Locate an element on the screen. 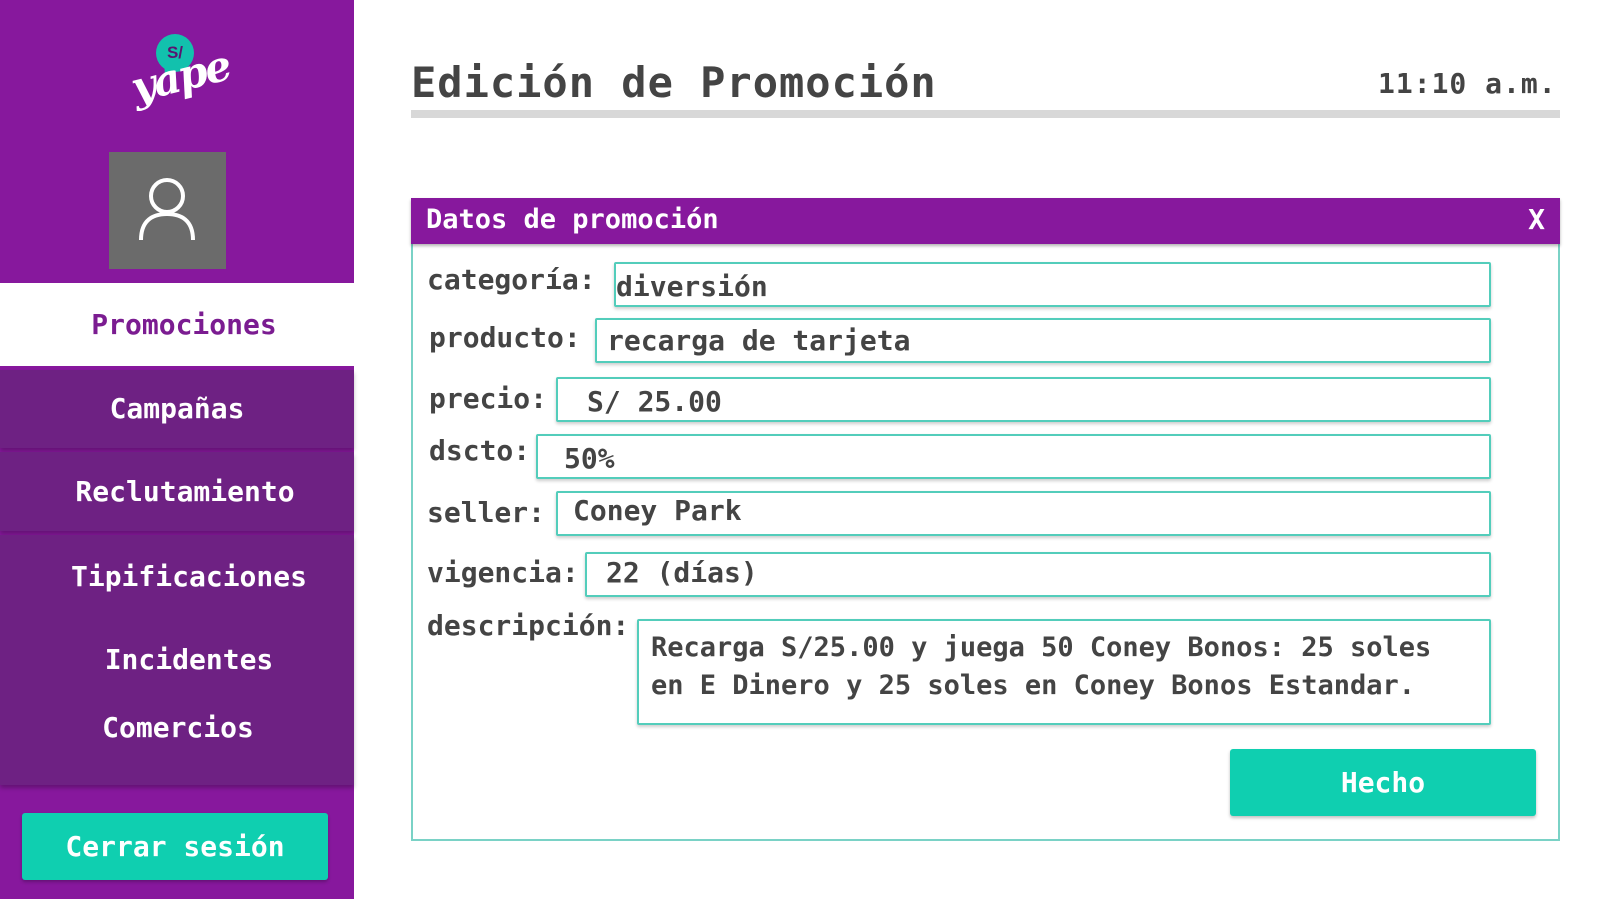  descripcion-label: descripción: is located at coordinates (528, 625).